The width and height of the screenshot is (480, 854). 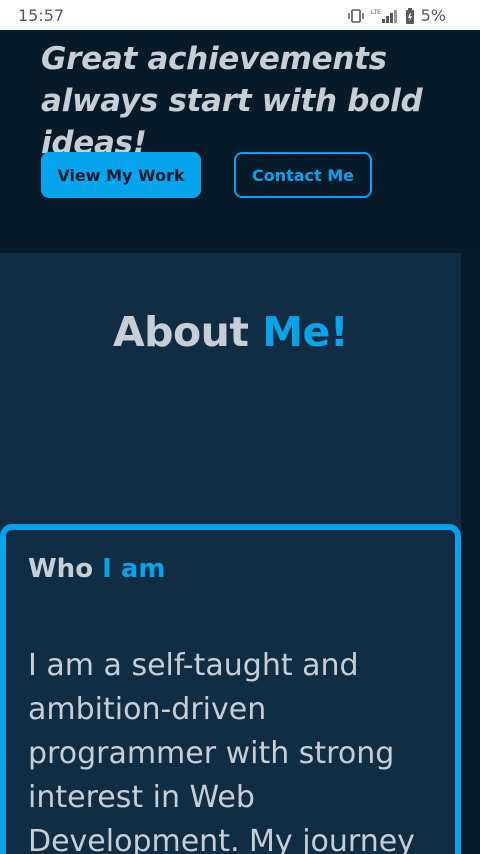 I want to click on battery-icon, so click(x=410, y=15).